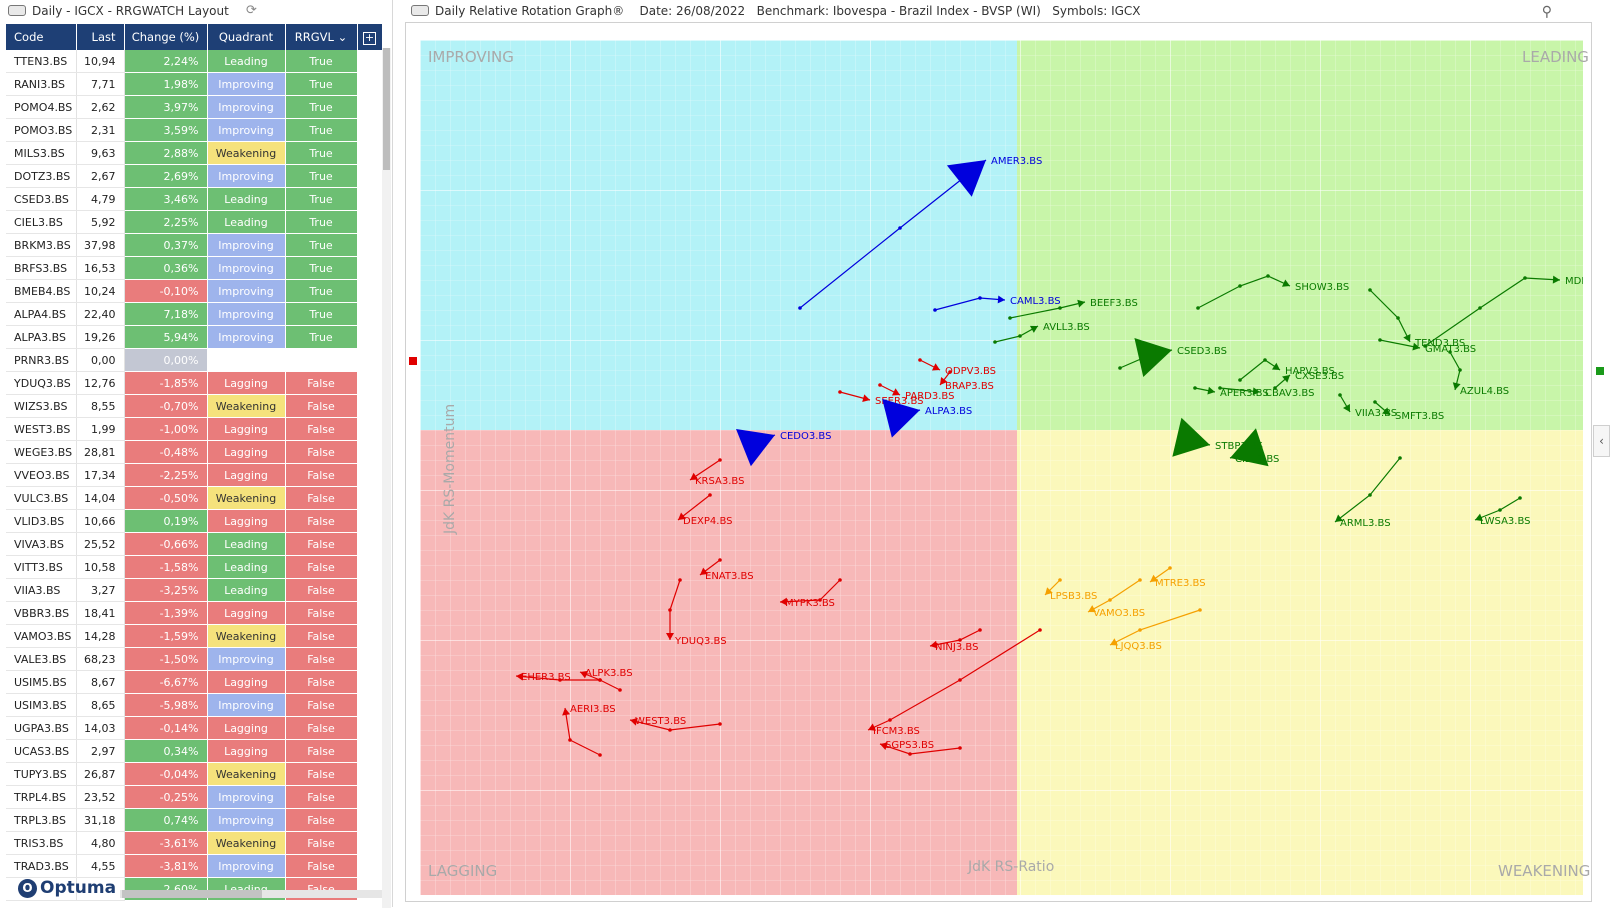  What do you see at coordinates (41, 222) in the screenshot?
I see `cell-code: CIEL3.BS` at bounding box center [41, 222].